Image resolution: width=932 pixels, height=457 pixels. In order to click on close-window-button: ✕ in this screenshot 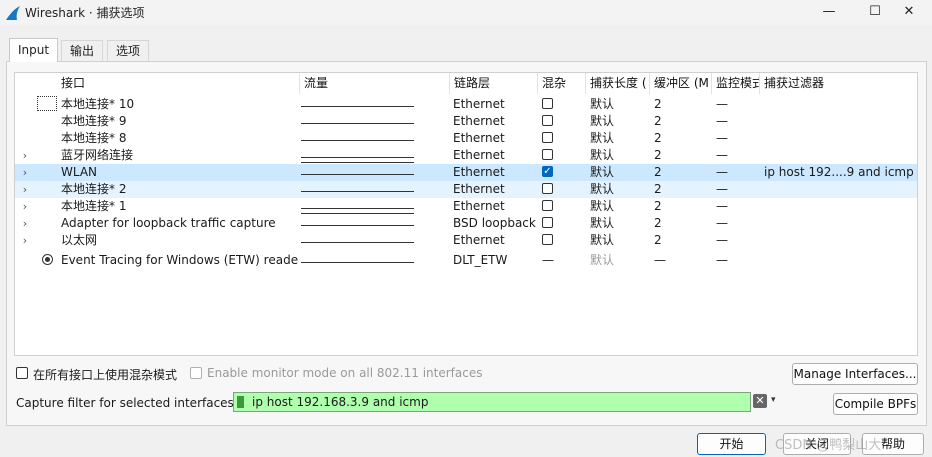, I will do `click(909, 12)`.